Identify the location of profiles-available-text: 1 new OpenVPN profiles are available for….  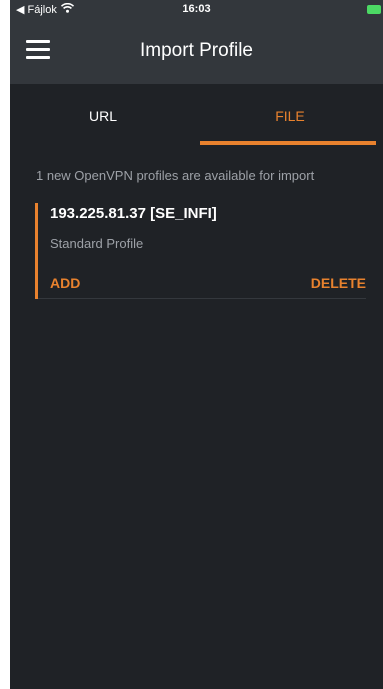
(175, 175).